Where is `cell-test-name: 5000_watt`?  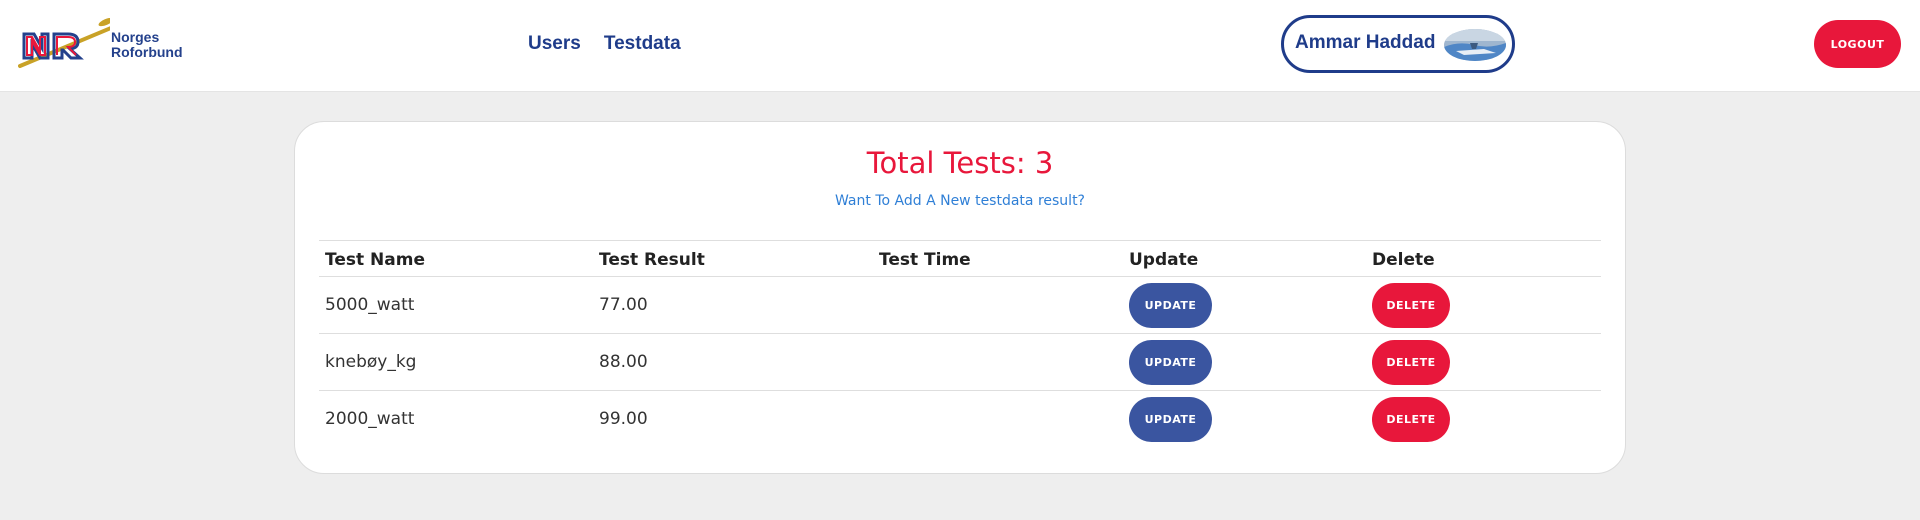 cell-test-name: 5000_watt is located at coordinates (370, 305).